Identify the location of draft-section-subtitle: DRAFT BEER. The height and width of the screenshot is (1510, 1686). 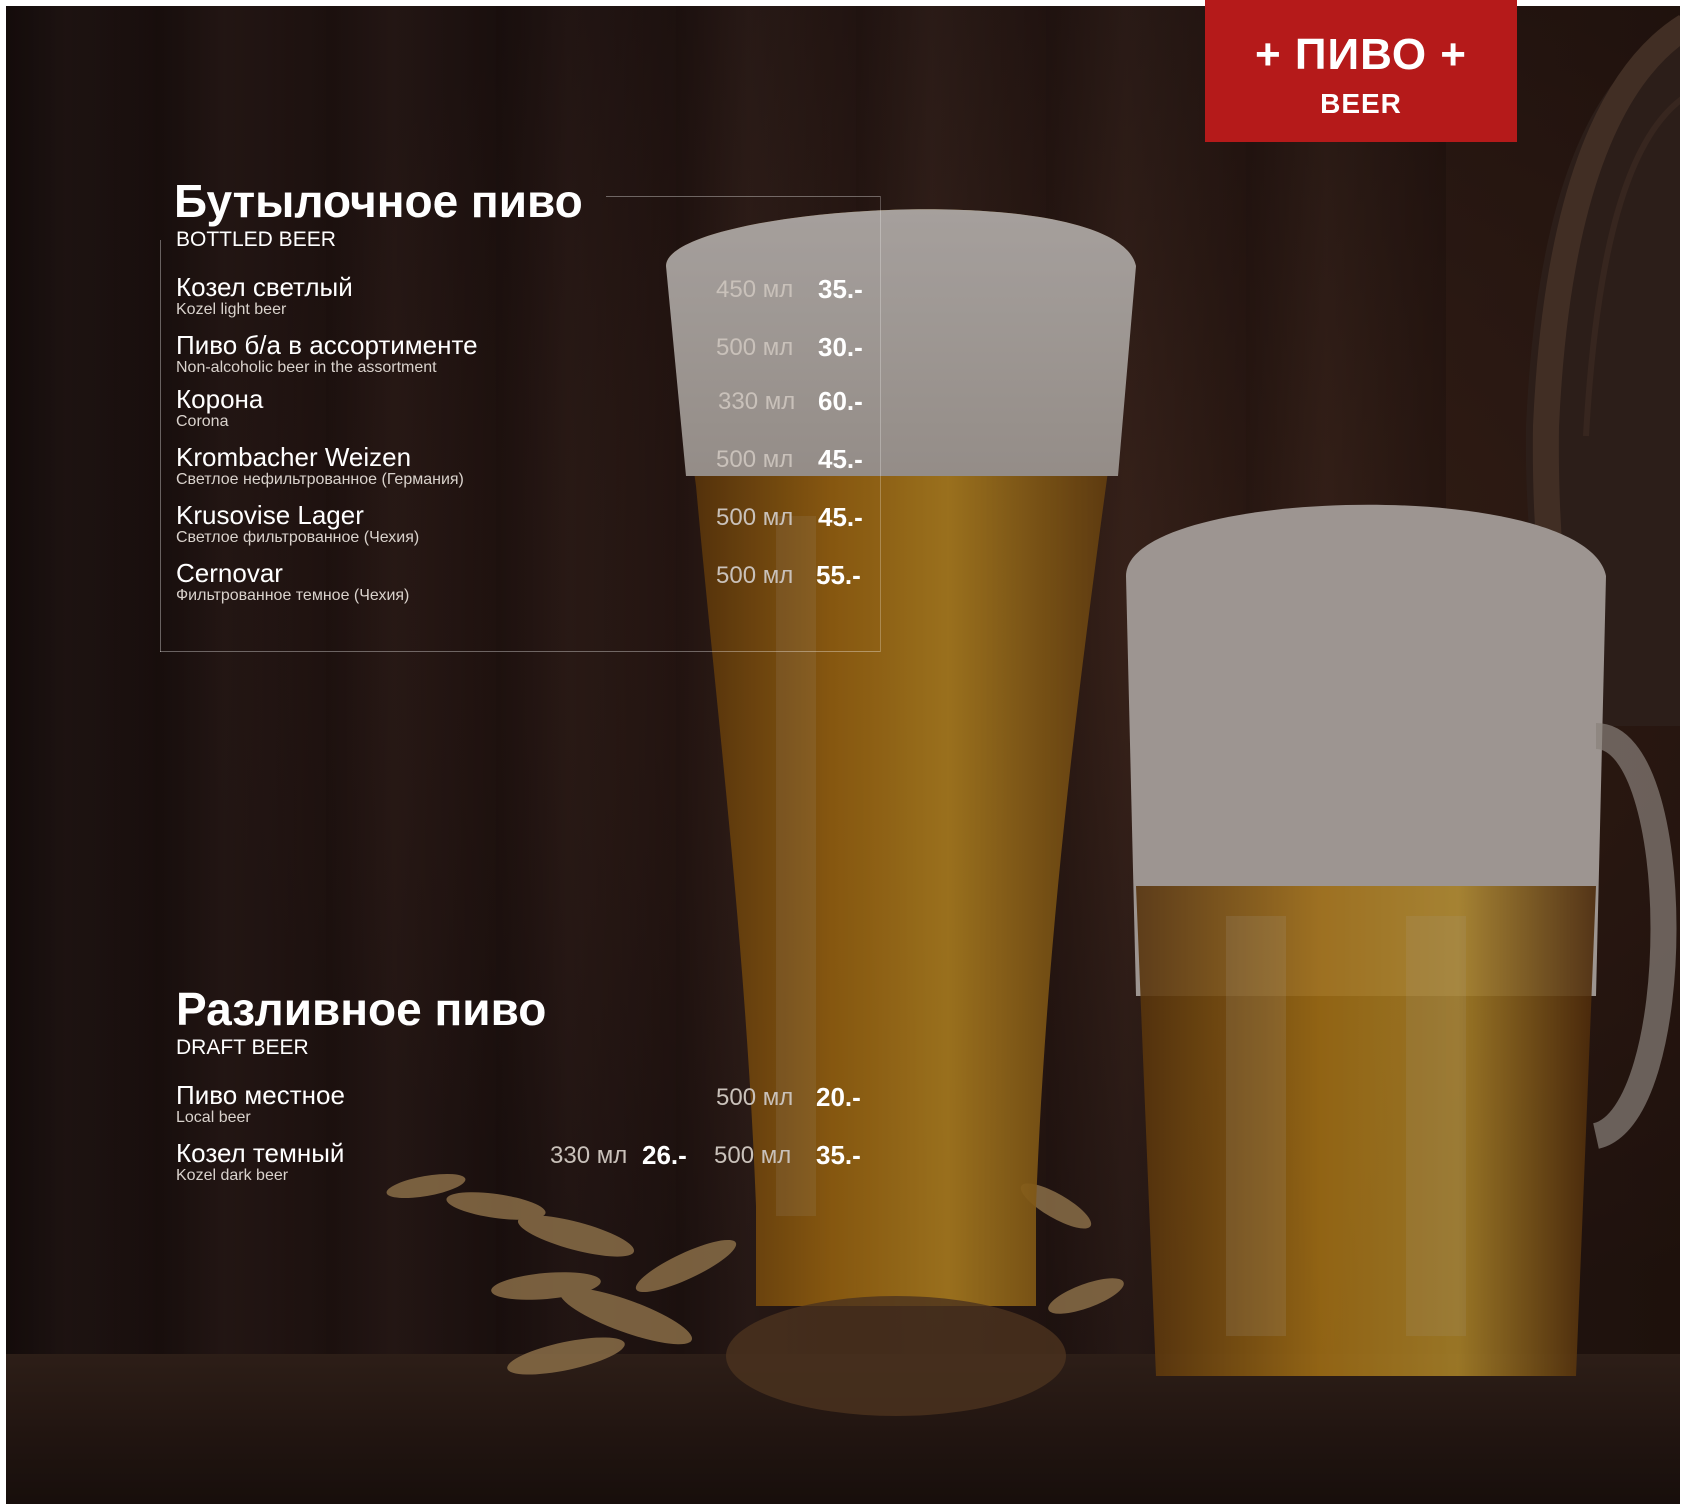
(242, 1047).